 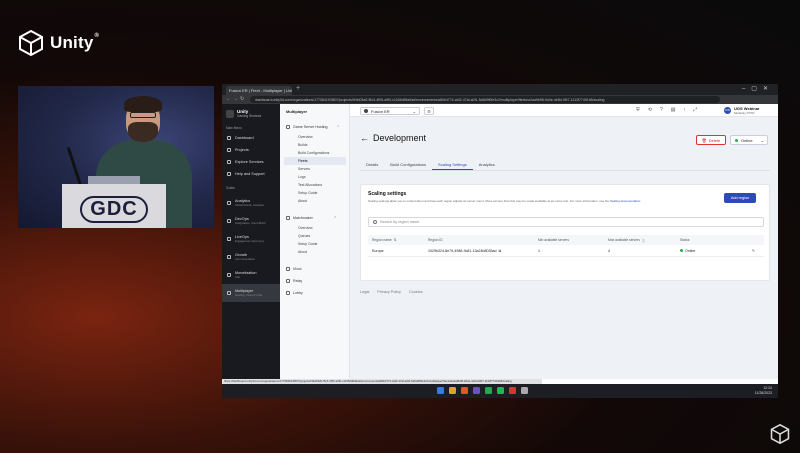 What do you see at coordinates (476, 390) in the screenshot?
I see `vs-icon` at bounding box center [476, 390].